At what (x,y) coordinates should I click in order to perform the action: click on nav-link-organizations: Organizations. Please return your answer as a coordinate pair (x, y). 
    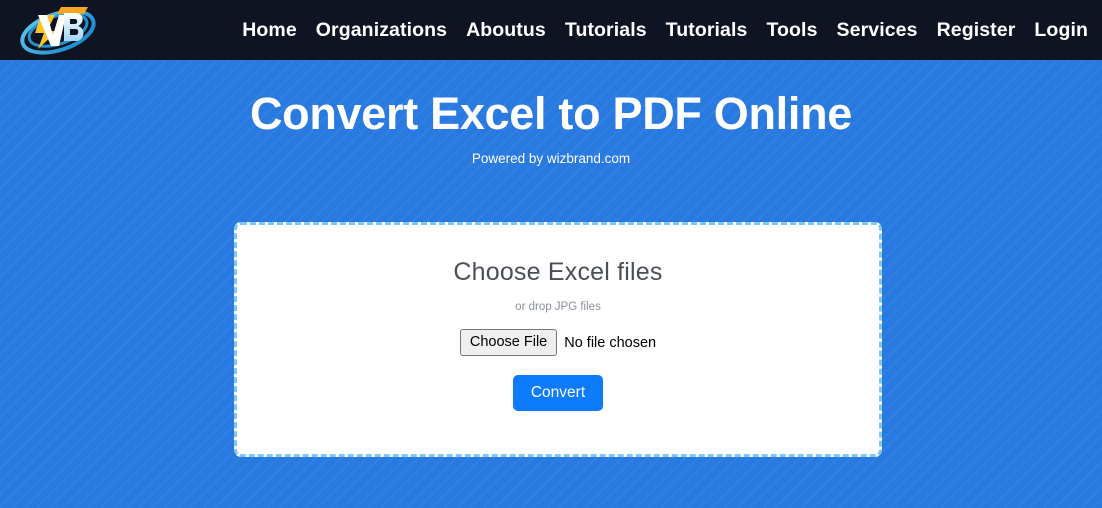
    Looking at the image, I should click on (381, 30).